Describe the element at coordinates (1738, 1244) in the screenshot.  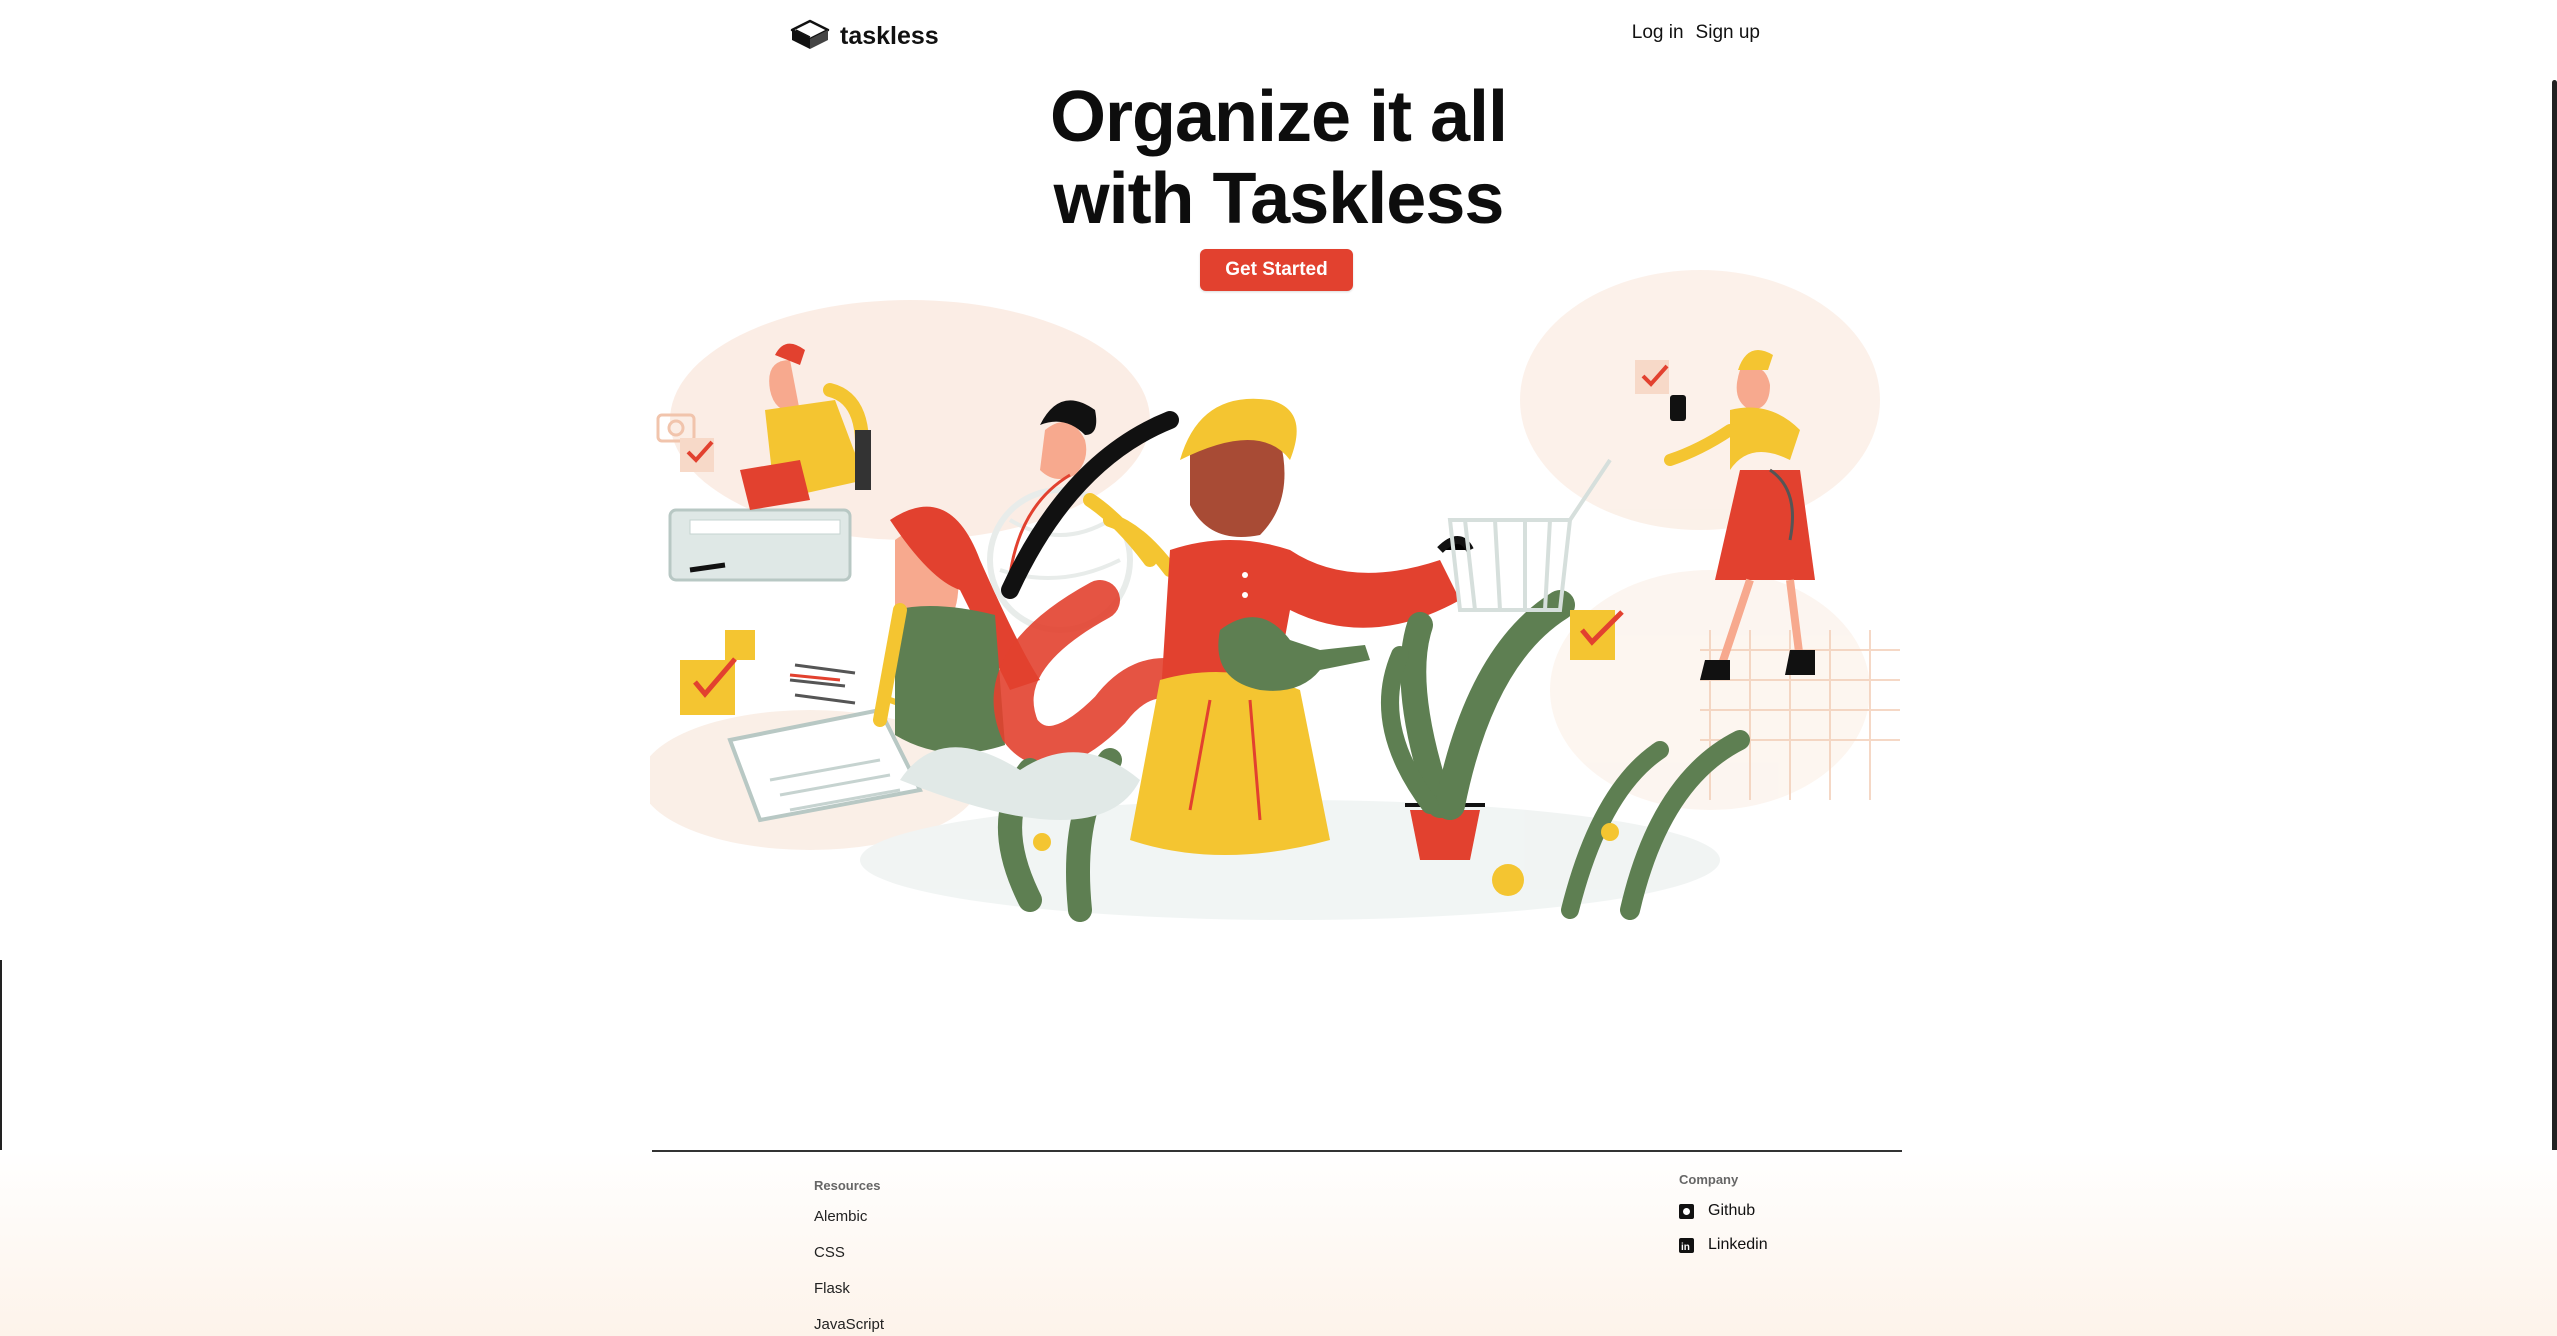
I see `linkedin-label: Linkedin` at that location.